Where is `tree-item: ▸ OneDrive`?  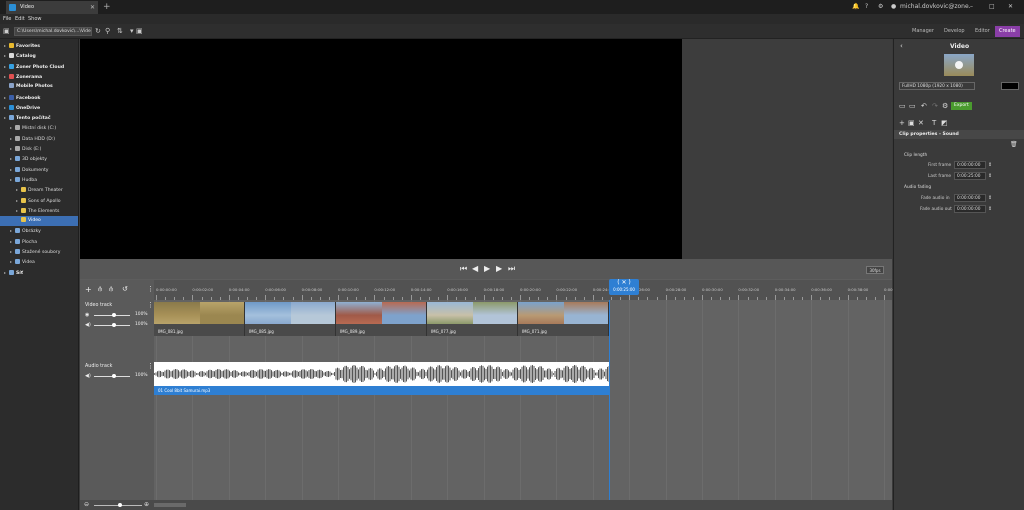 tree-item: ▸ OneDrive is located at coordinates (39, 108).